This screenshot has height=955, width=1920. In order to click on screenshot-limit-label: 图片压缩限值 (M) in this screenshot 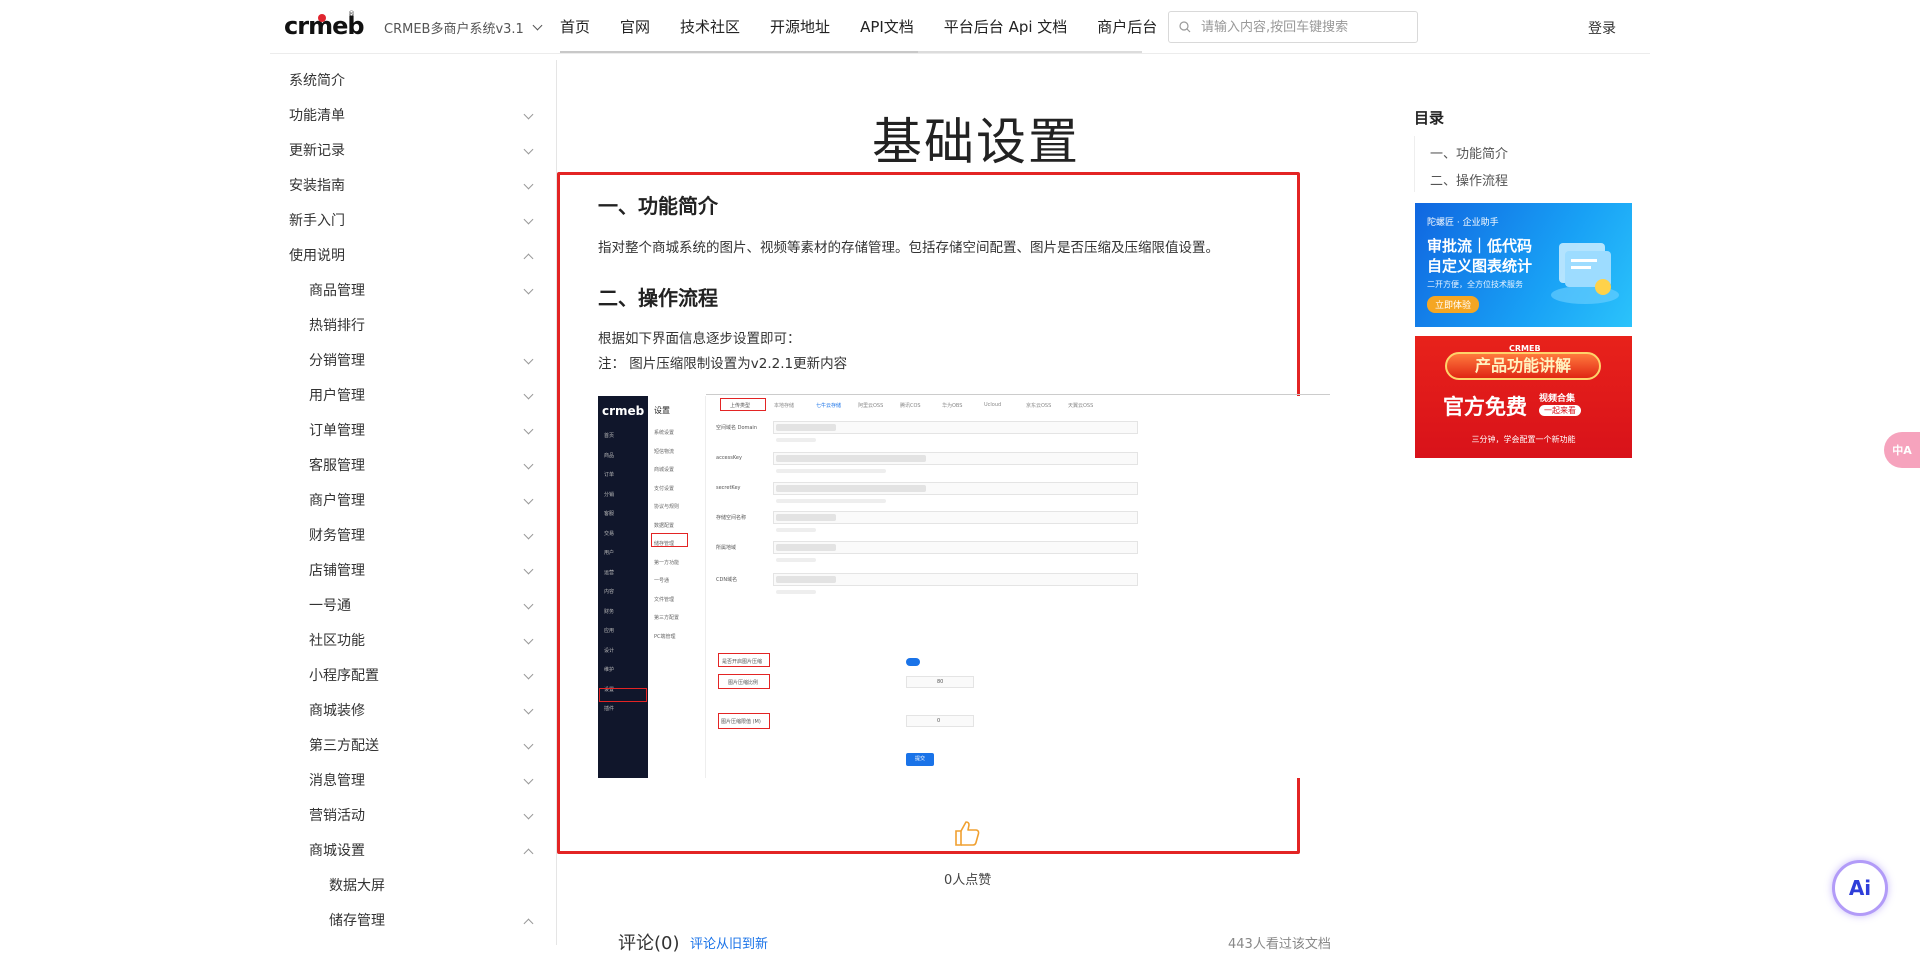, I will do `click(741, 722)`.